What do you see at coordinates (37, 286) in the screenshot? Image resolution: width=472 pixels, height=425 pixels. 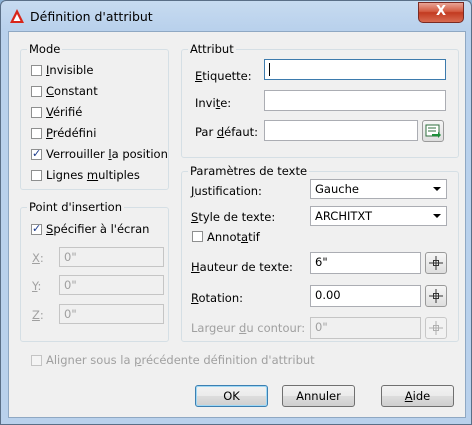 I see `y-label: Y:` at bounding box center [37, 286].